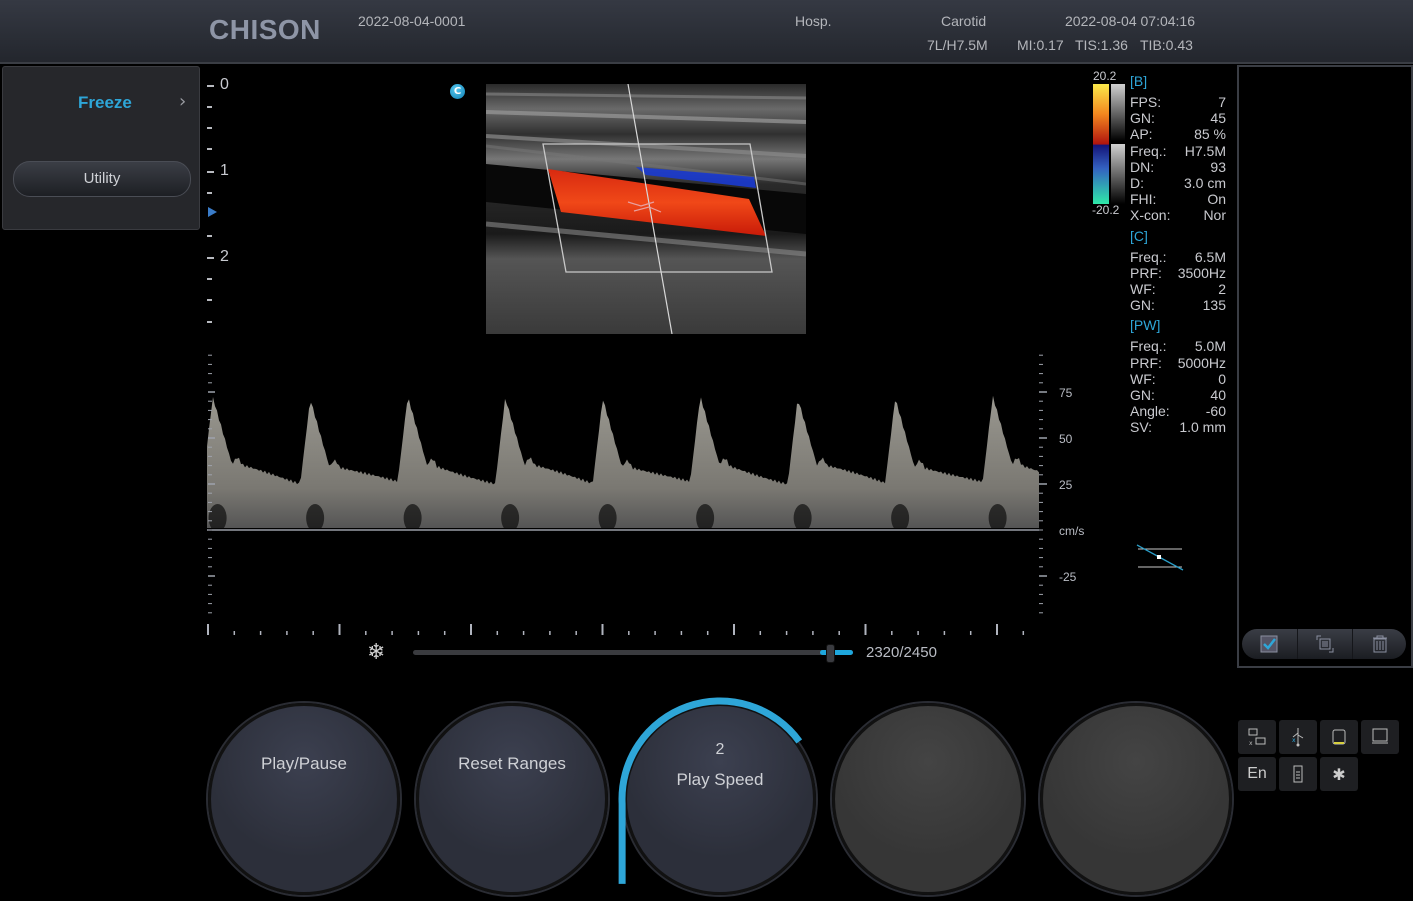  I want to click on cine-slider-fill, so click(836, 652).